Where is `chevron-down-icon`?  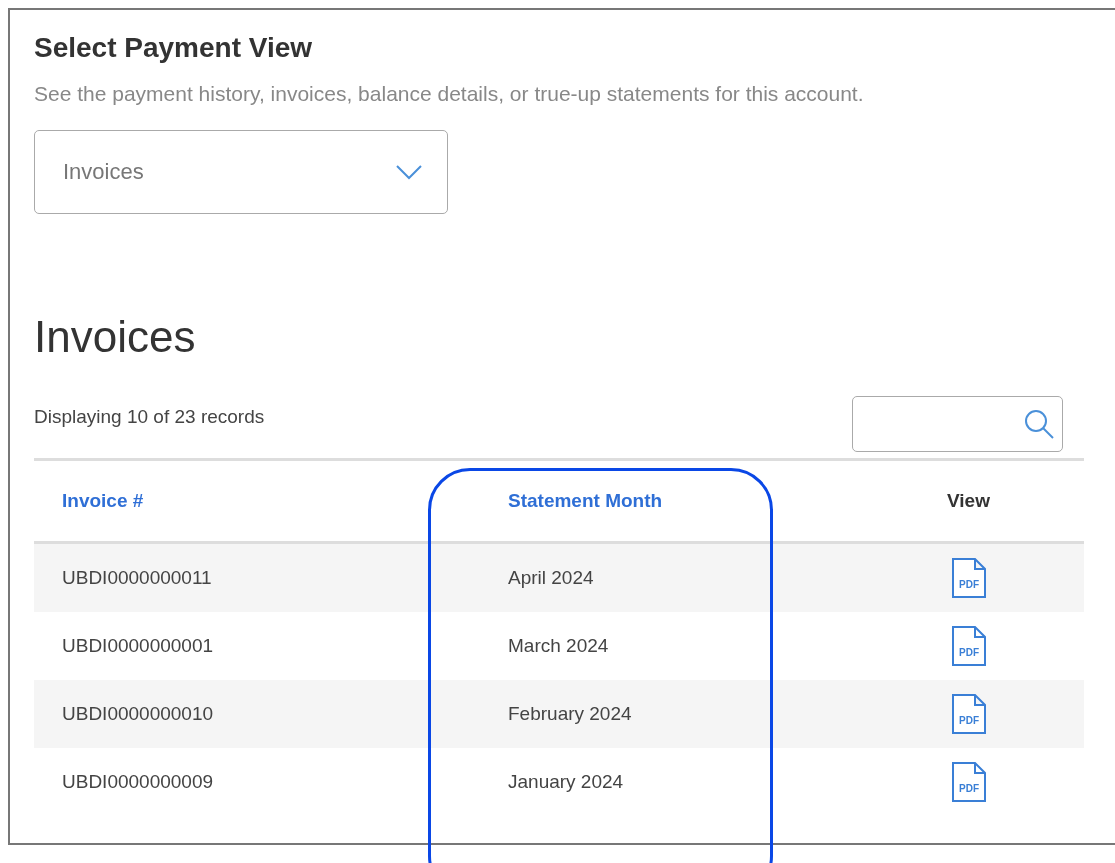 chevron-down-icon is located at coordinates (409, 172).